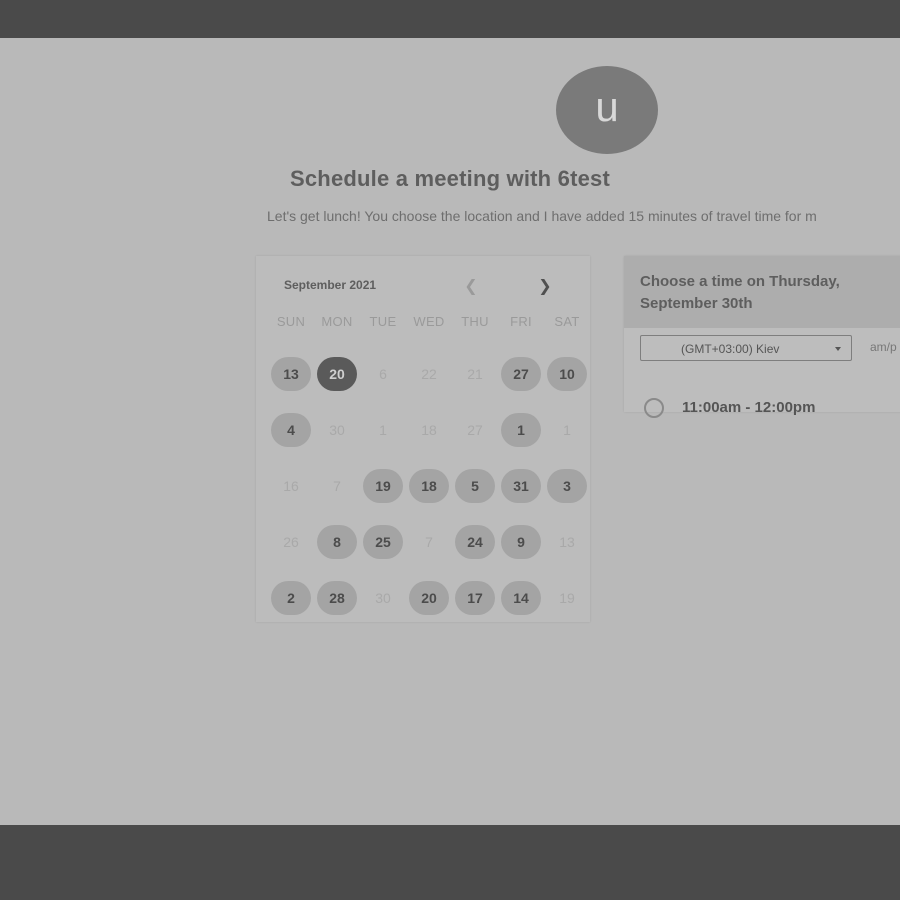 The width and height of the screenshot is (900, 900). I want to click on time-slot-label: 11:00am - 12:00pm, so click(749, 407).